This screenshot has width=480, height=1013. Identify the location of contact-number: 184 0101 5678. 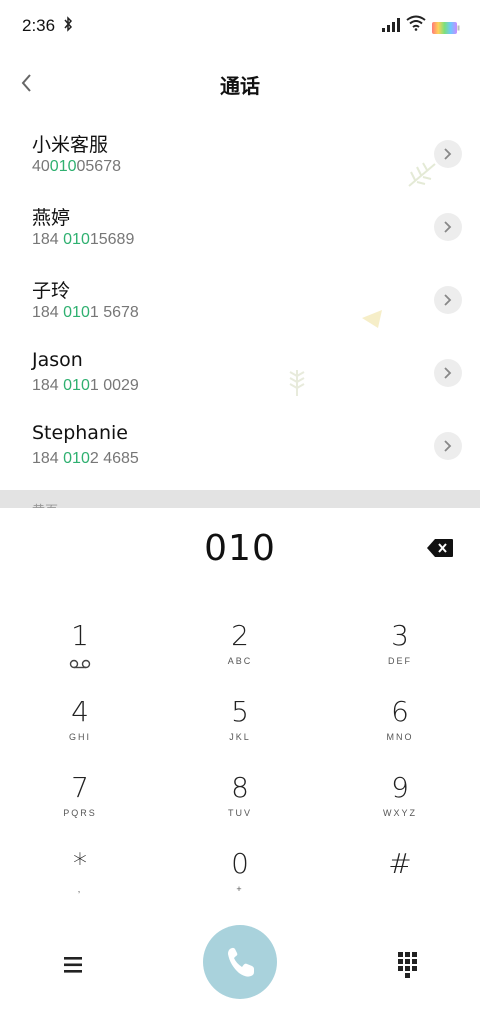
(85, 312).